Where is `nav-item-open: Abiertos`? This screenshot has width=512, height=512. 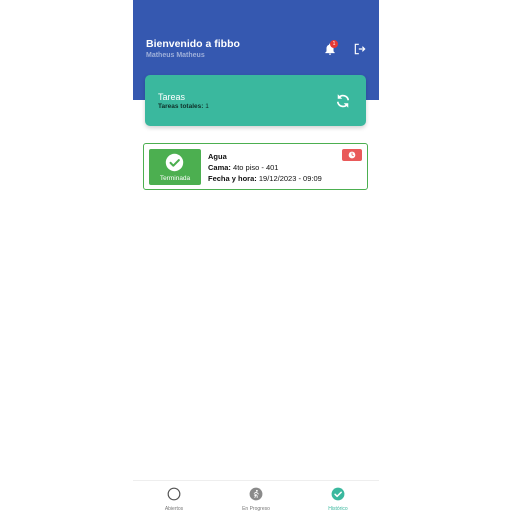
nav-item-open: Abiertos is located at coordinates (174, 496).